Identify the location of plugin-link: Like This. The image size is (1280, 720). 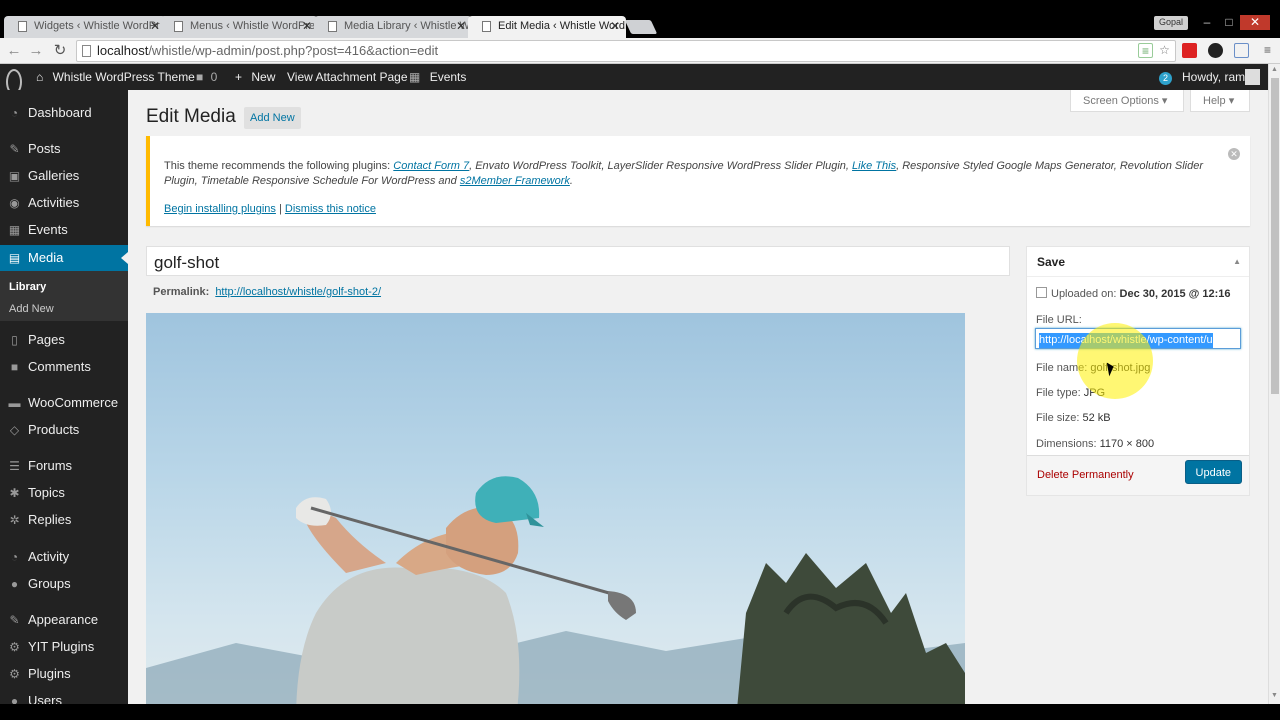
(874, 166).